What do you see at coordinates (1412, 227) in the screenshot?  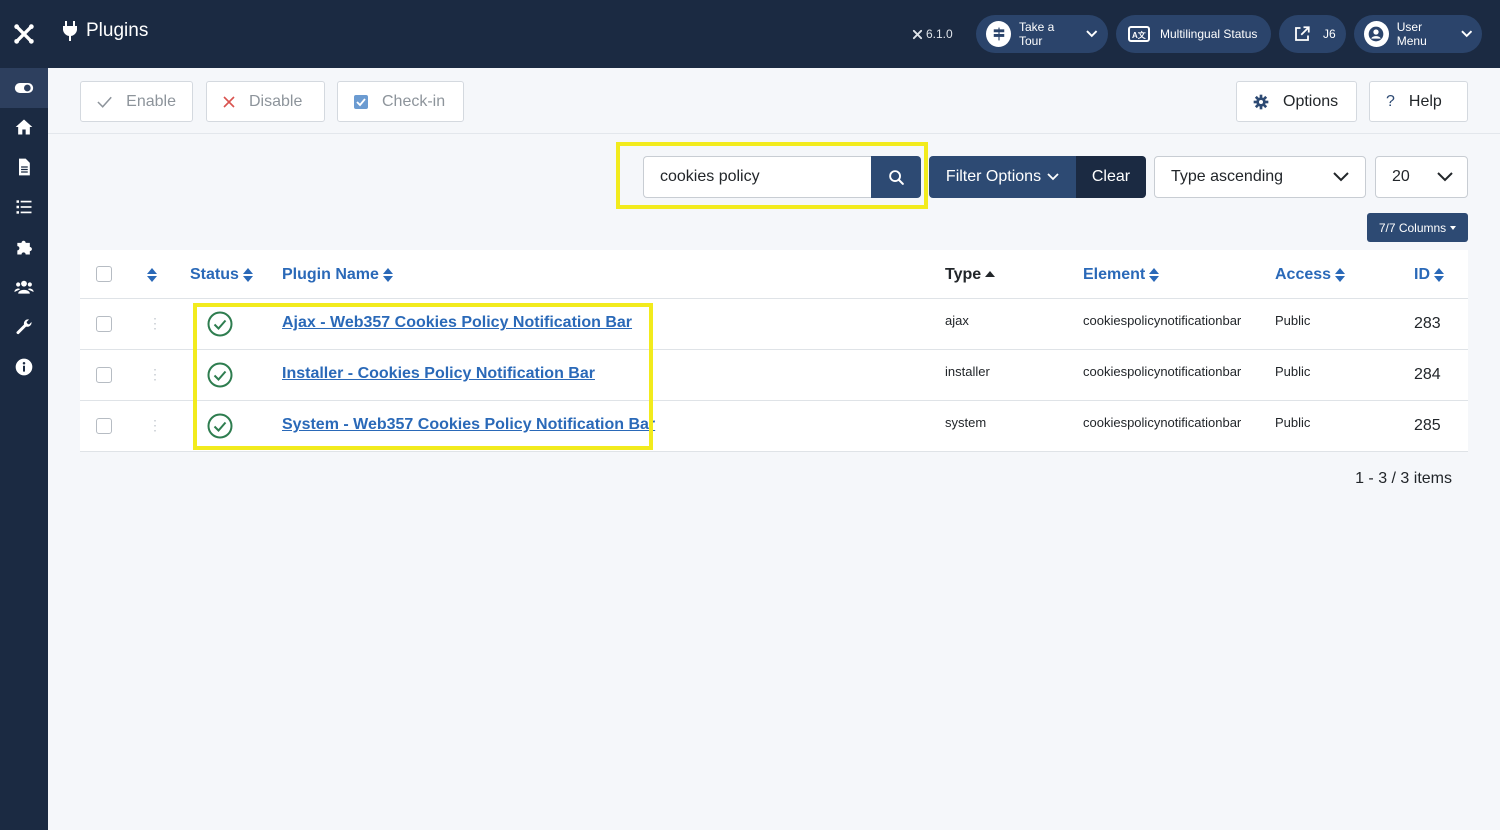 I see `columns-label: 7/7 Columns` at bounding box center [1412, 227].